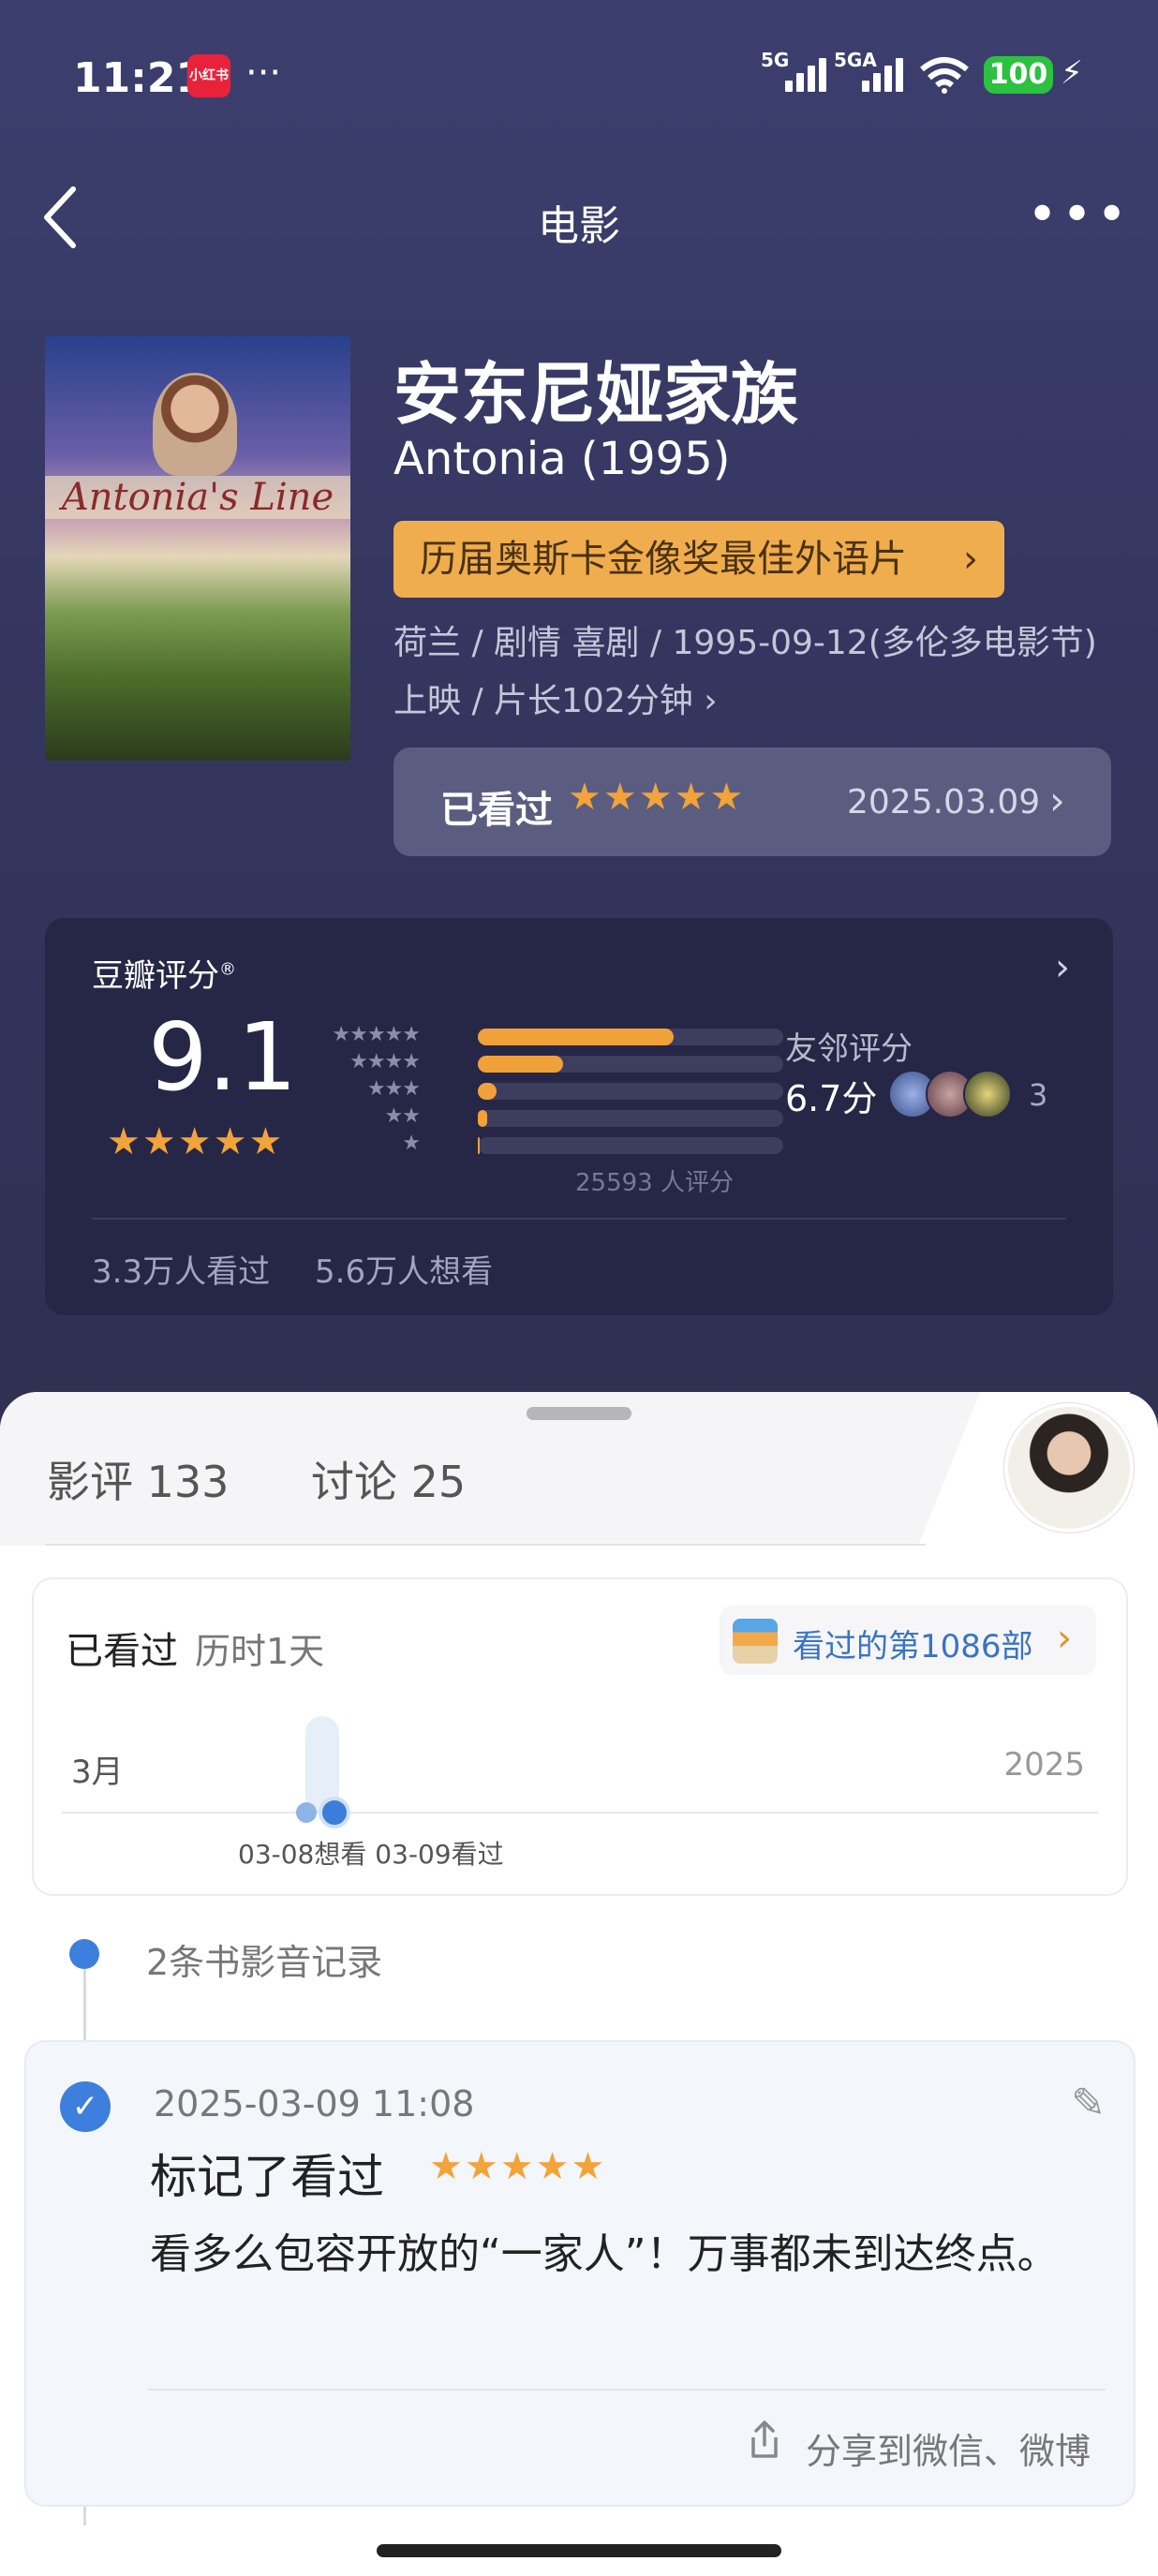 The height and width of the screenshot is (2576, 1158). What do you see at coordinates (657, 797) in the screenshot?
I see `my-rating-stars: ★★★★★` at bounding box center [657, 797].